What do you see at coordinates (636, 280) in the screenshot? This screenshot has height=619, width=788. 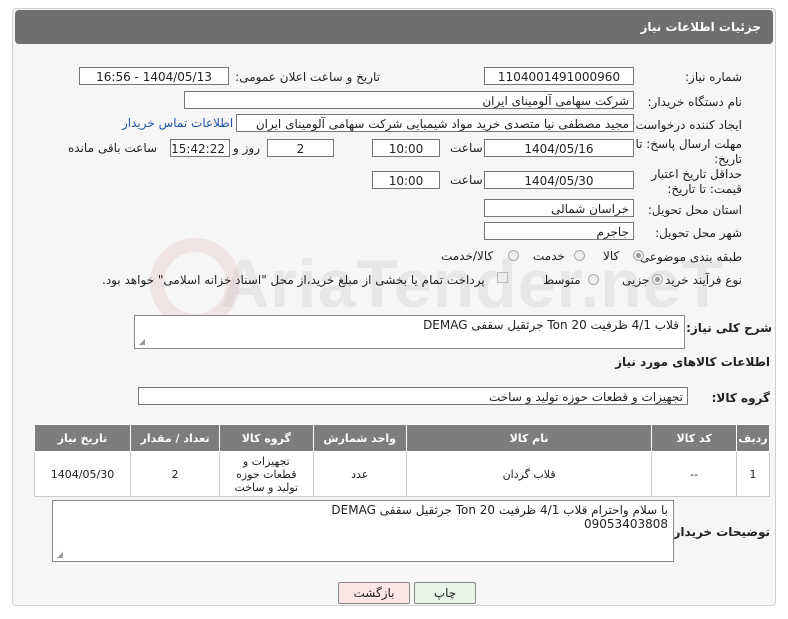 I see `purchase-option-minor: جزیی` at bounding box center [636, 280].